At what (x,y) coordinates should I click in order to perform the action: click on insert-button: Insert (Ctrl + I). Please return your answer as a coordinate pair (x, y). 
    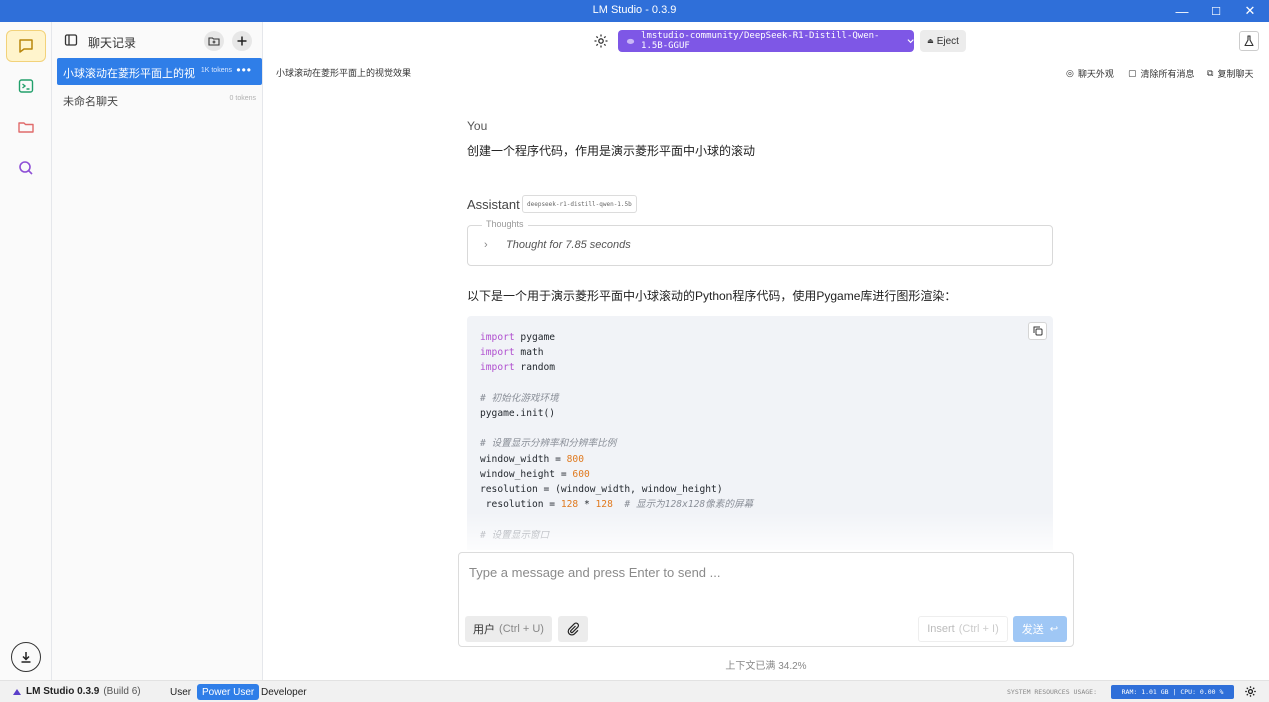
    Looking at the image, I should click on (963, 629).